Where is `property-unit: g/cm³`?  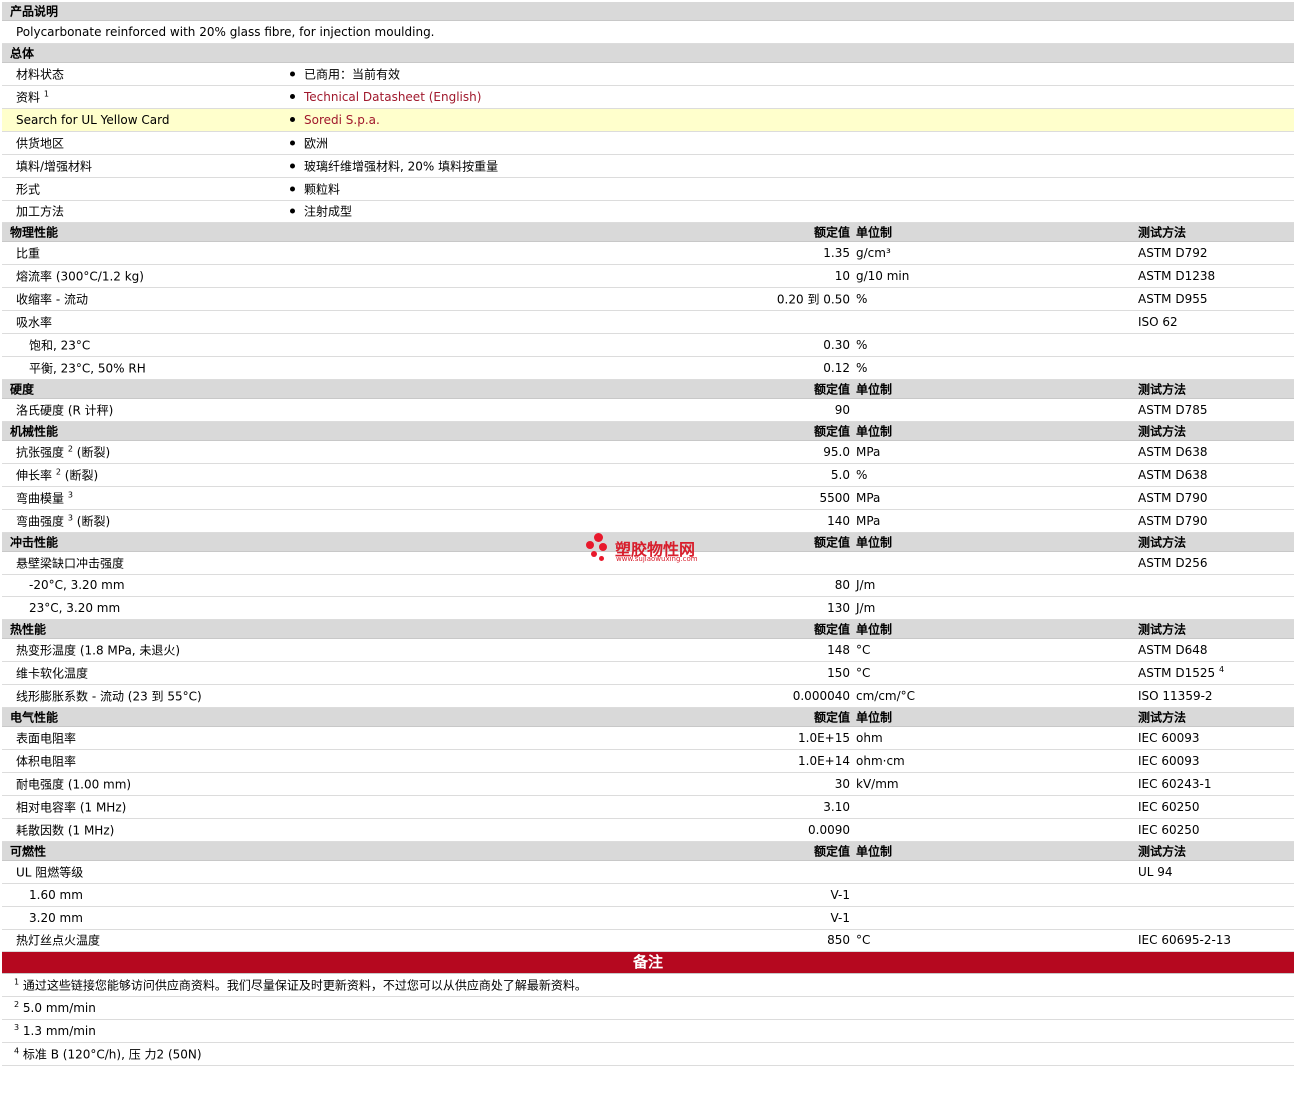
property-unit: g/cm³ is located at coordinates (873, 253).